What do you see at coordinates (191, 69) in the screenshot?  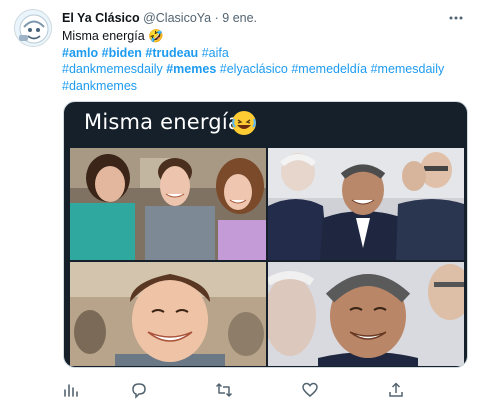 I see `hashtag-link: #memes` at bounding box center [191, 69].